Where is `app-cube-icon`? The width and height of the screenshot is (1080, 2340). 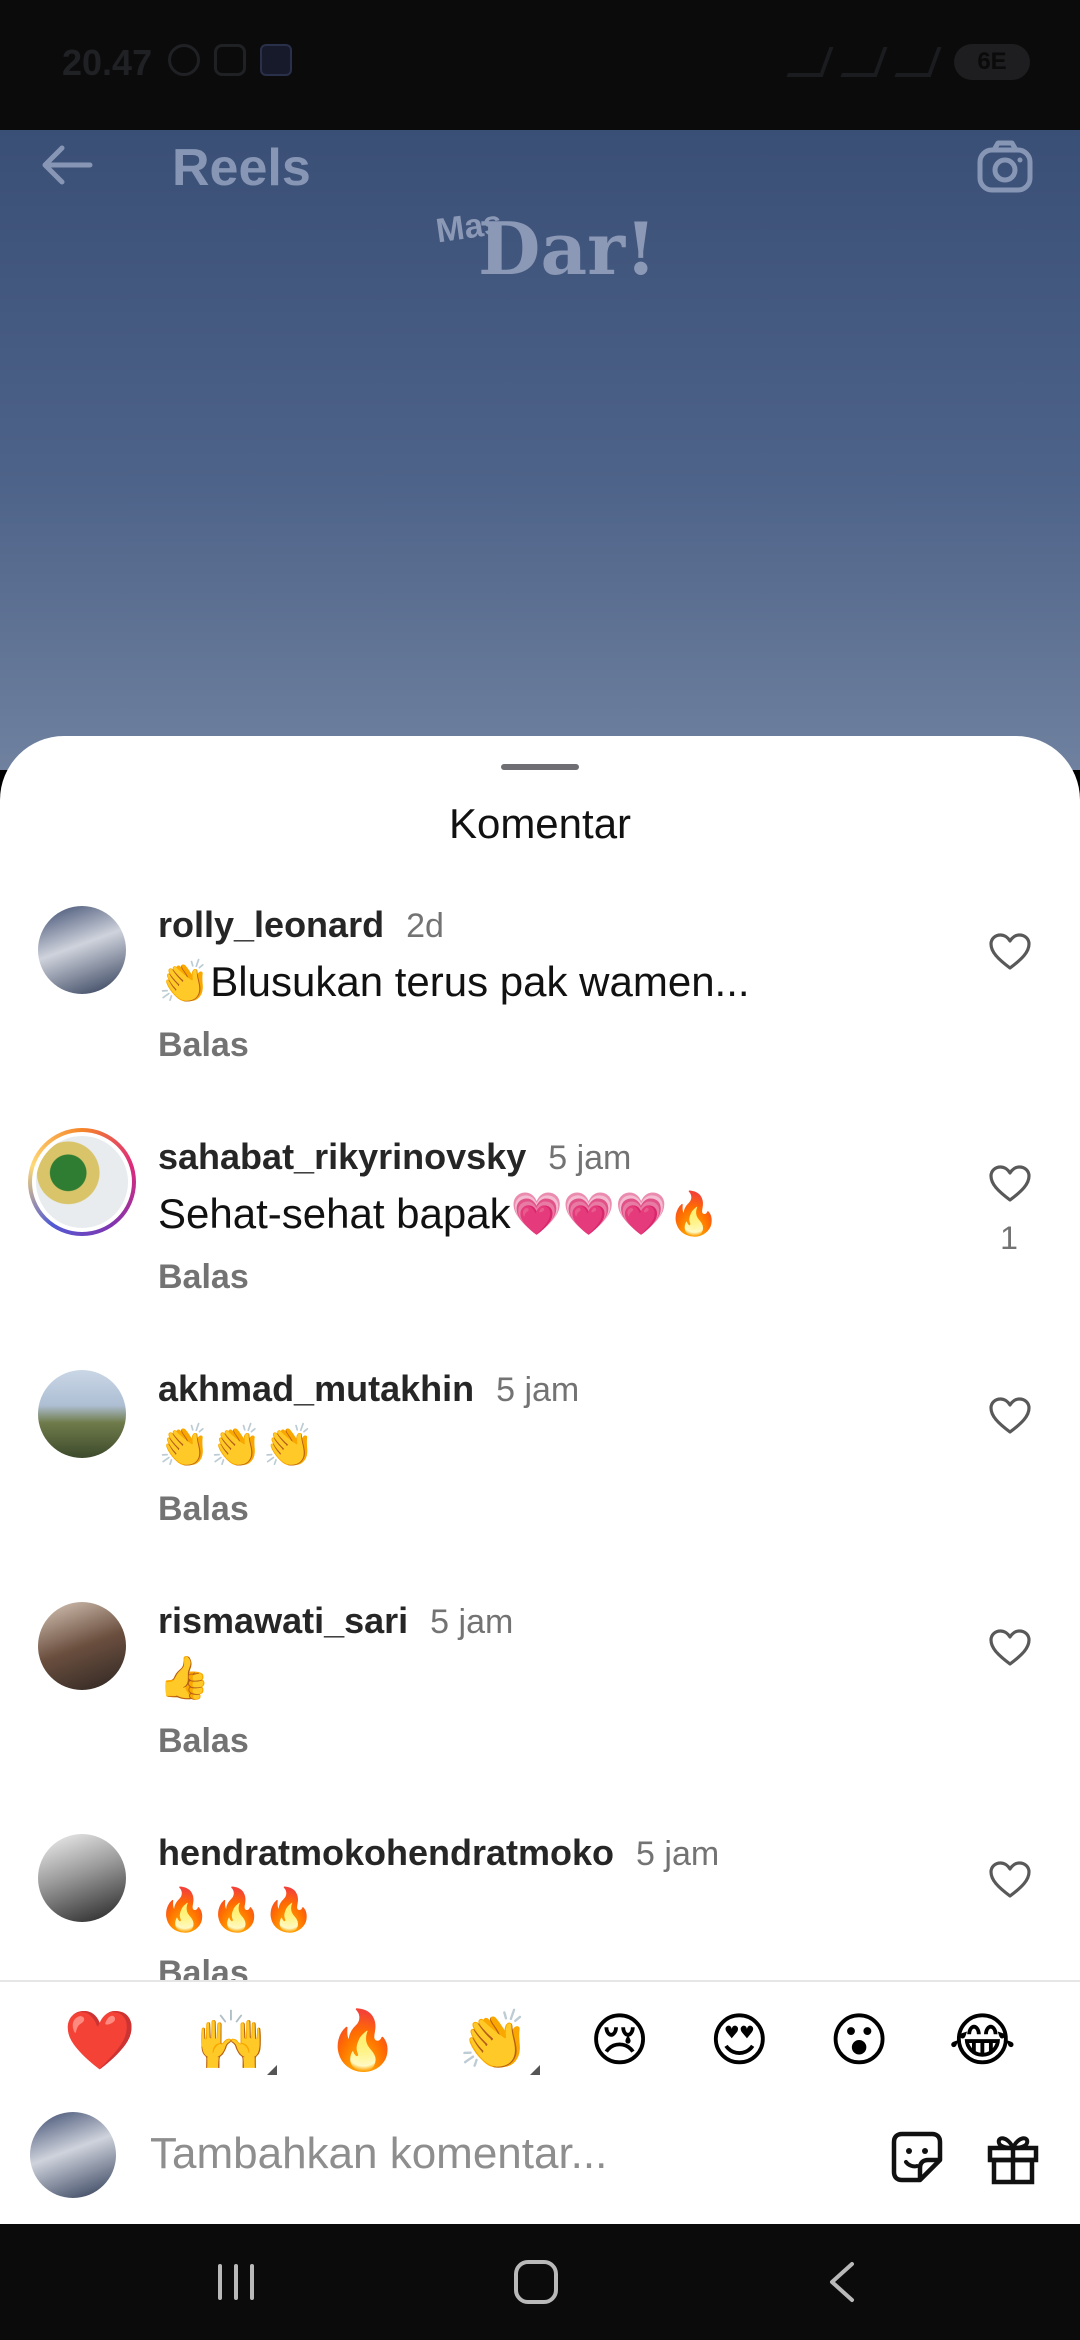
app-cube-icon is located at coordinates (276, 60).